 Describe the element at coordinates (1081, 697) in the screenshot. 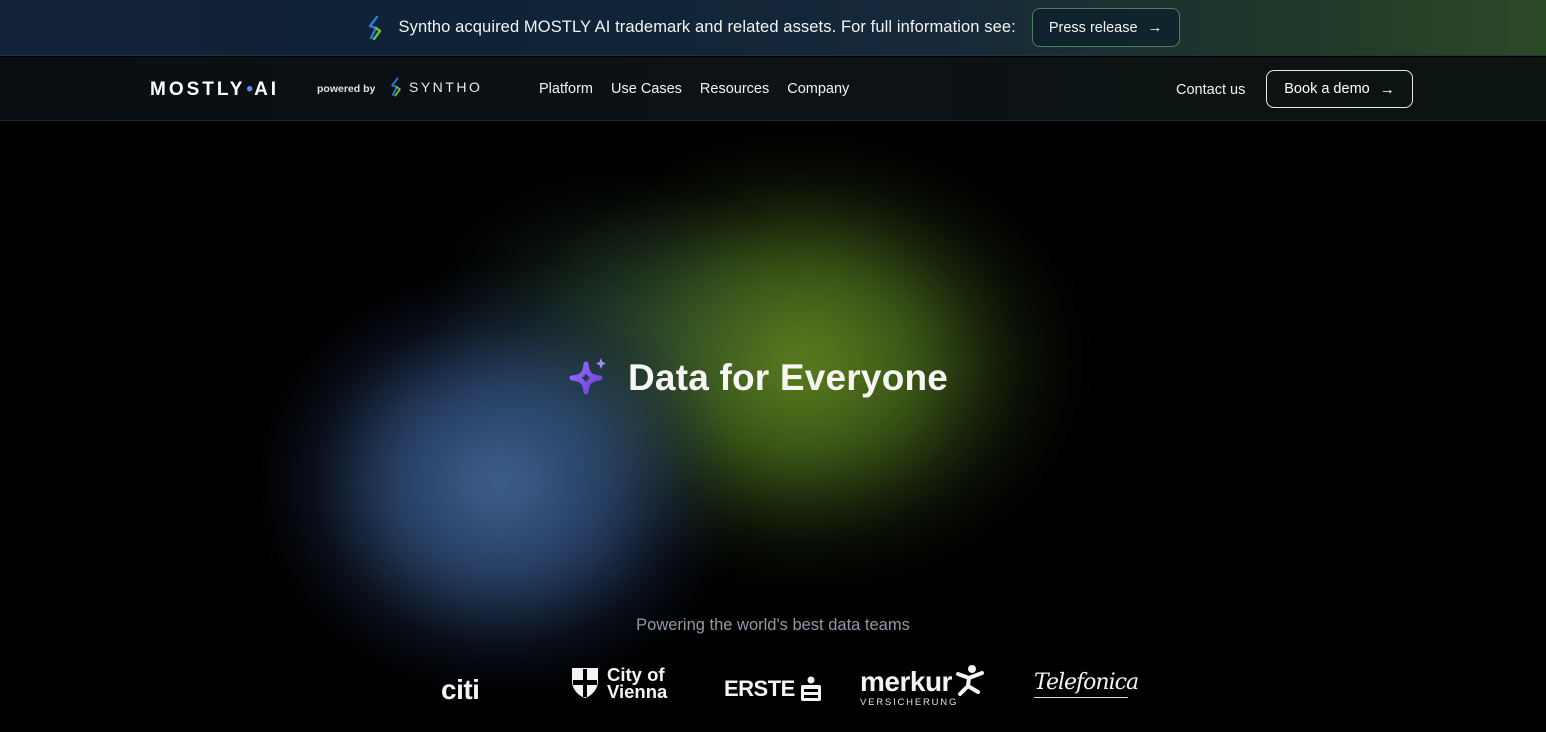

I see `telefonica-underline` at that location.